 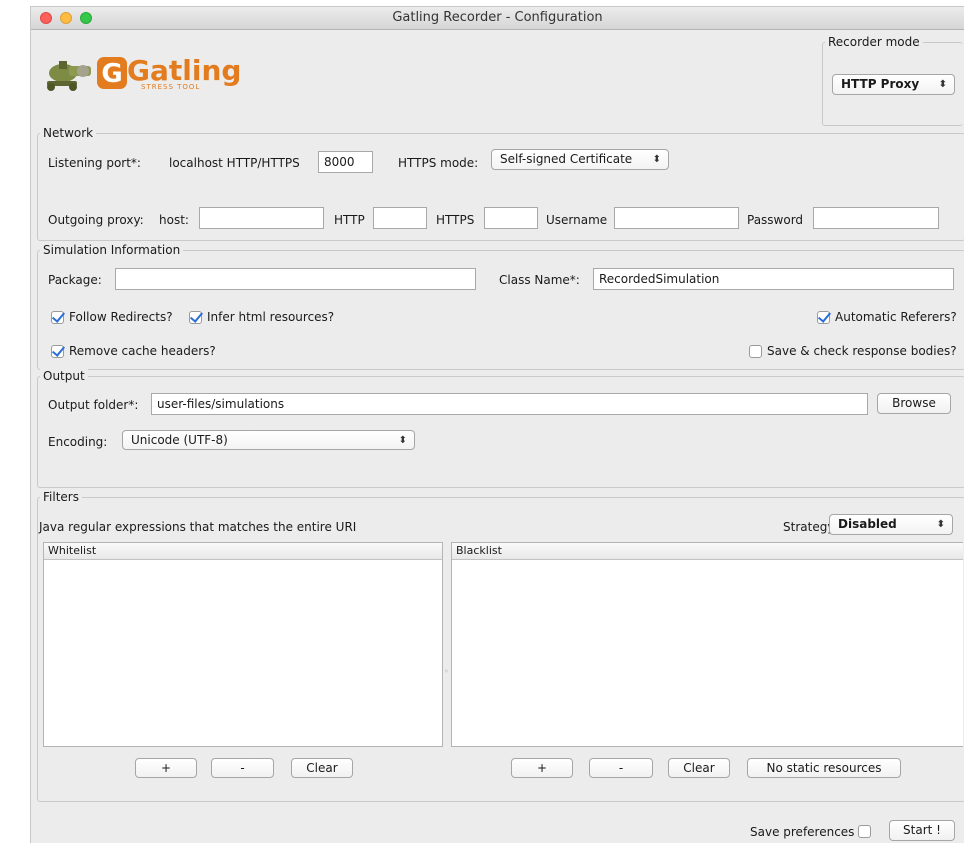 I want to click on recorder-mode-value: HTTP Proxy, so click(x=880, y=84).